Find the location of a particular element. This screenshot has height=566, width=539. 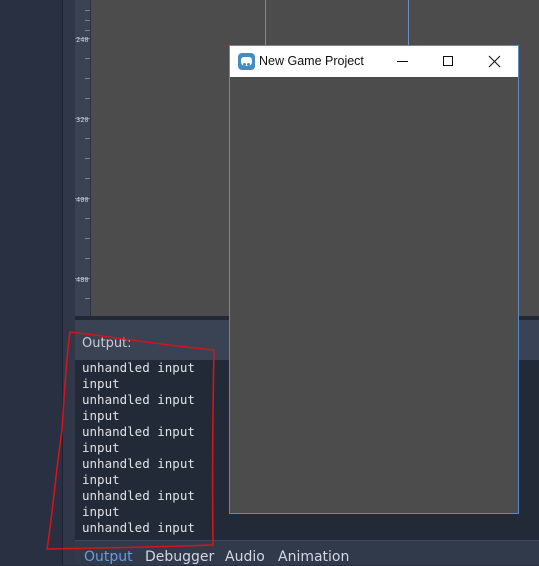

minimize-icon is located at coordinates (402, 61).